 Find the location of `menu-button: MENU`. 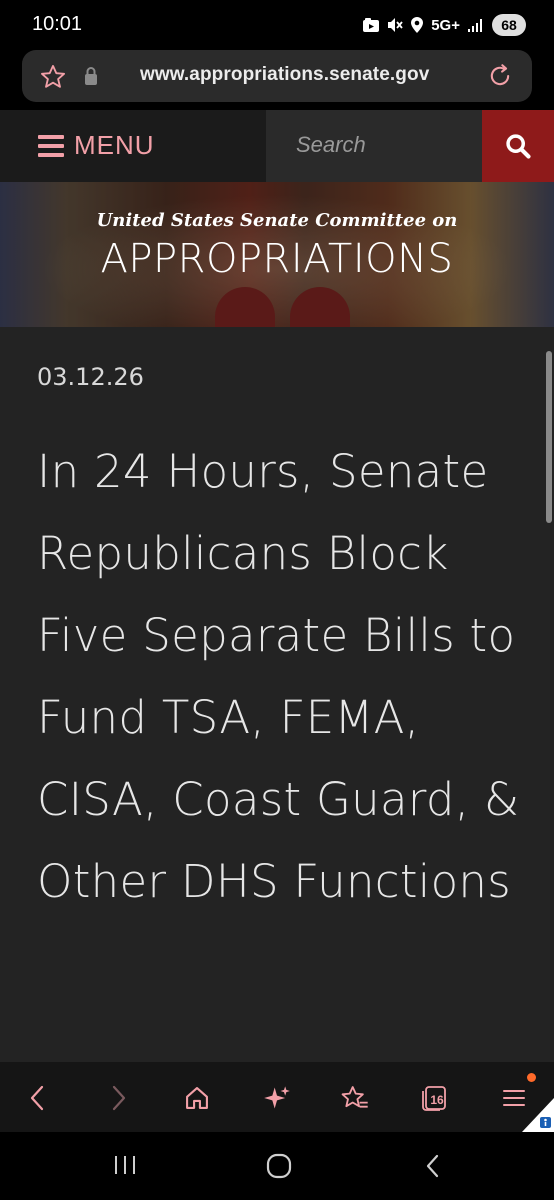

menu-button: MENU is located at coordinates (96, 145).